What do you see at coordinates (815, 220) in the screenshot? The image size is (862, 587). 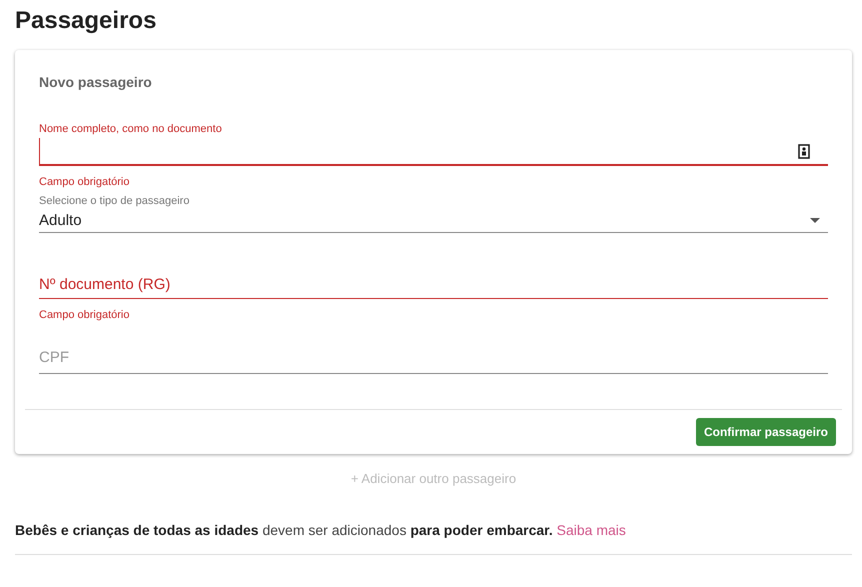 I see `dropdown-caret-icon` at bounding box center [815, 220].